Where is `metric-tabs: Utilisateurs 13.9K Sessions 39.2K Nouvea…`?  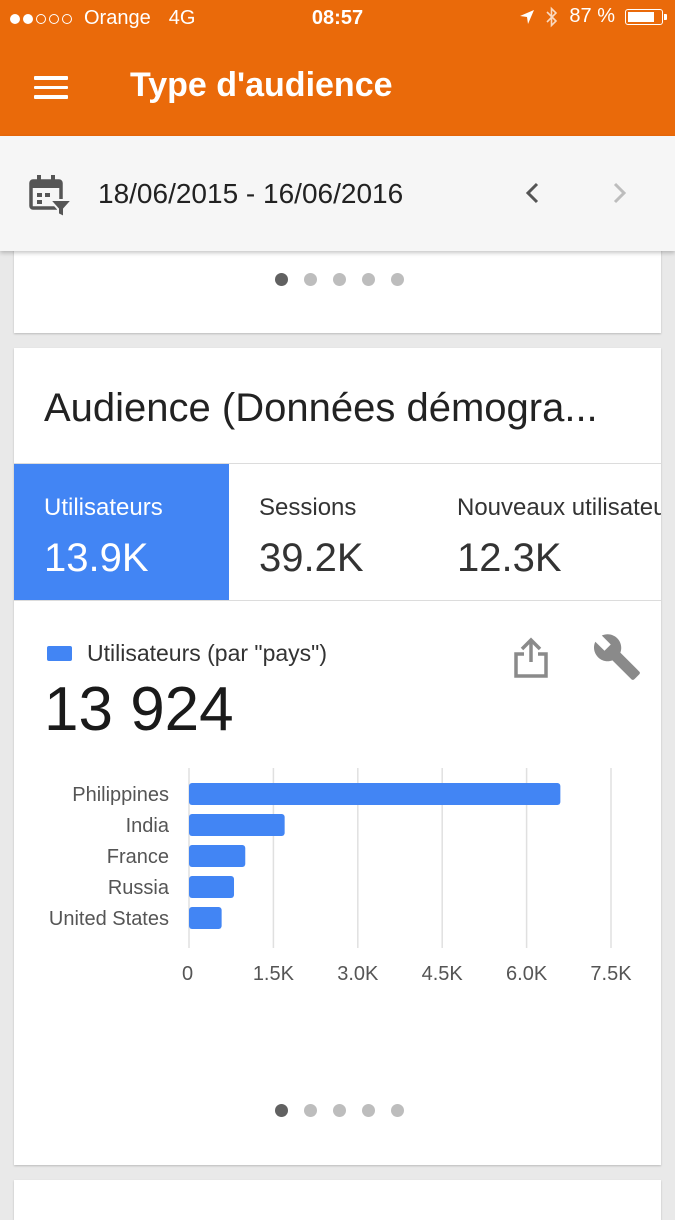
metric-tabs: Utilisateurs 13.9K Sessions 39.2K Nouvea… is located at coordinates (337, 532).